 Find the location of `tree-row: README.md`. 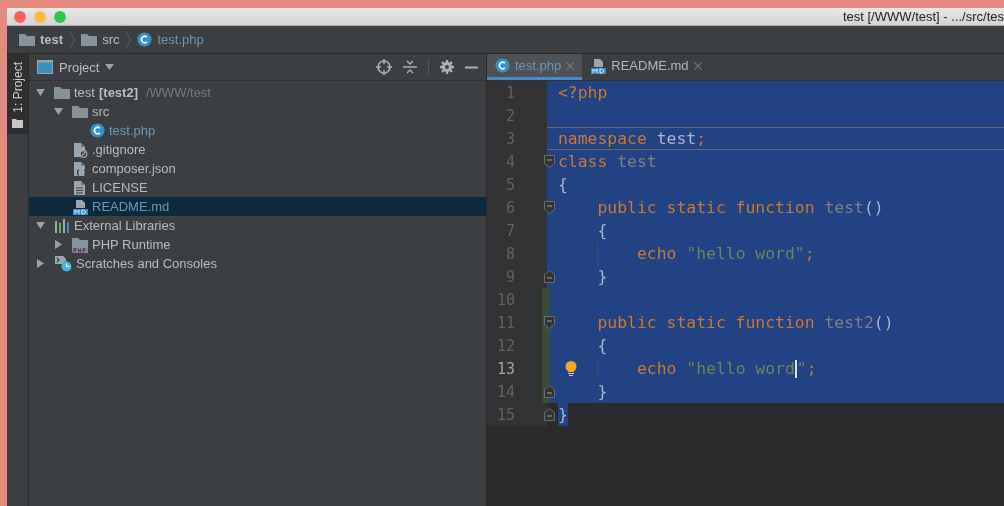

tree-row: README.md is located at coordinates (257, 206).